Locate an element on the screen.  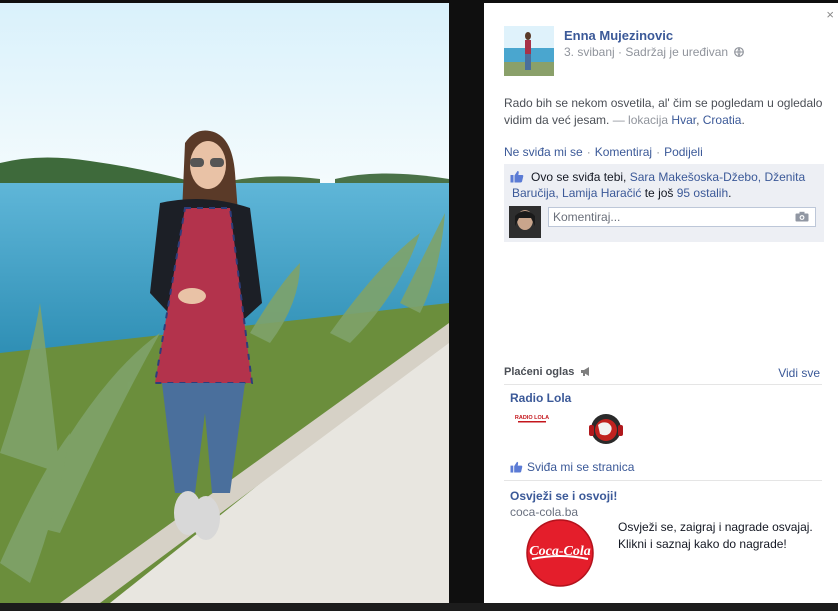
likes-prefix: Ovo se sviđa tebi, is located at coordinates (580, 177).